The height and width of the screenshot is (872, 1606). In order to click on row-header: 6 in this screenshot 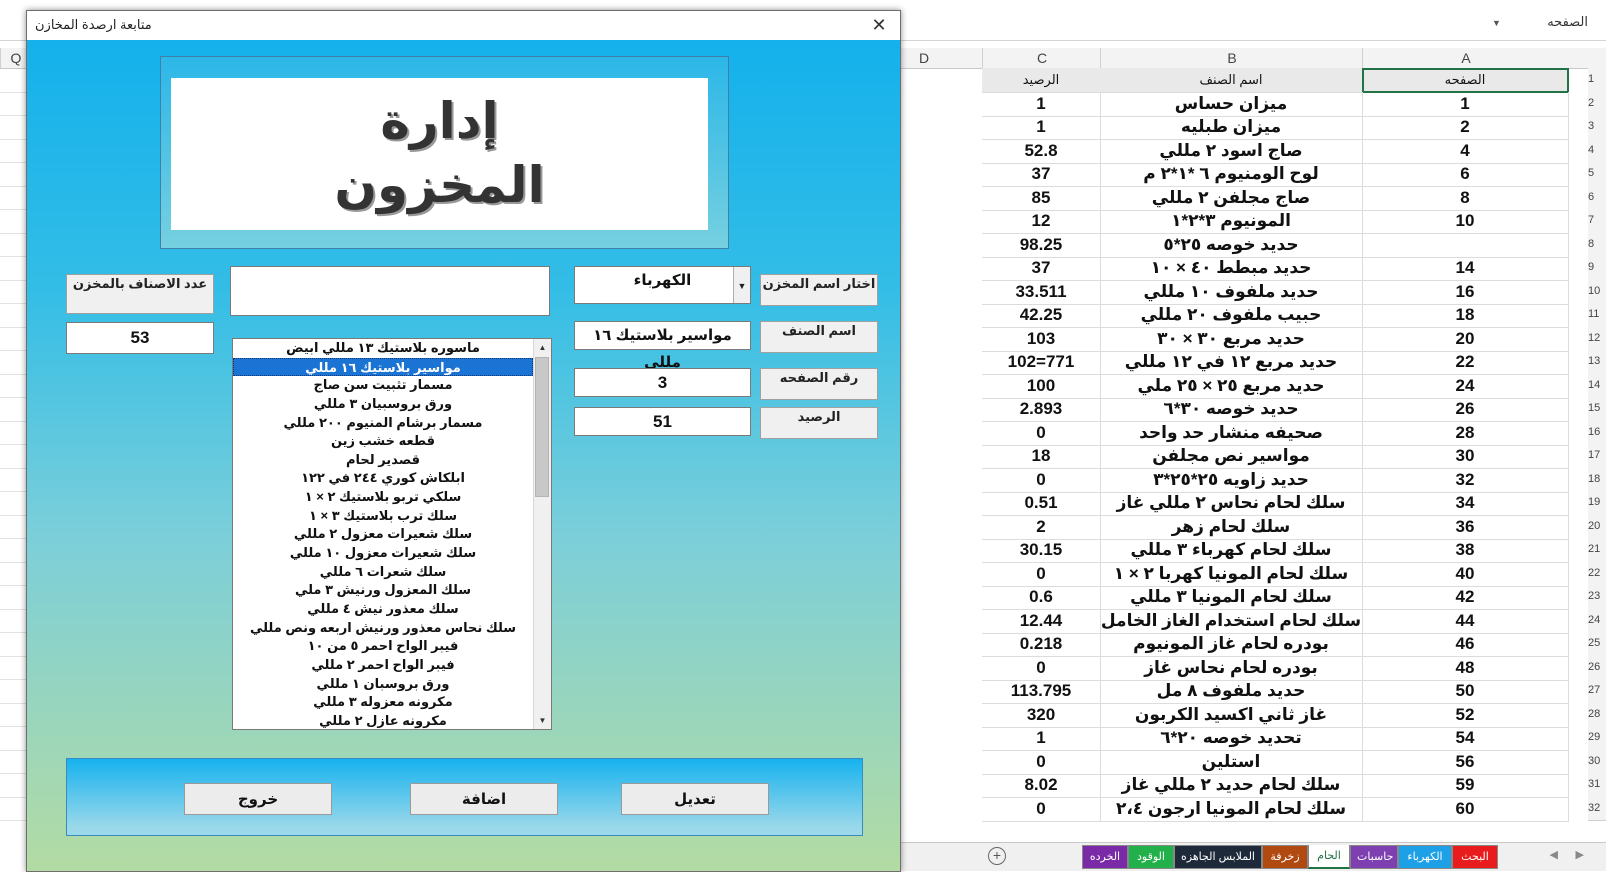, I will do `click(1597, 197)`.